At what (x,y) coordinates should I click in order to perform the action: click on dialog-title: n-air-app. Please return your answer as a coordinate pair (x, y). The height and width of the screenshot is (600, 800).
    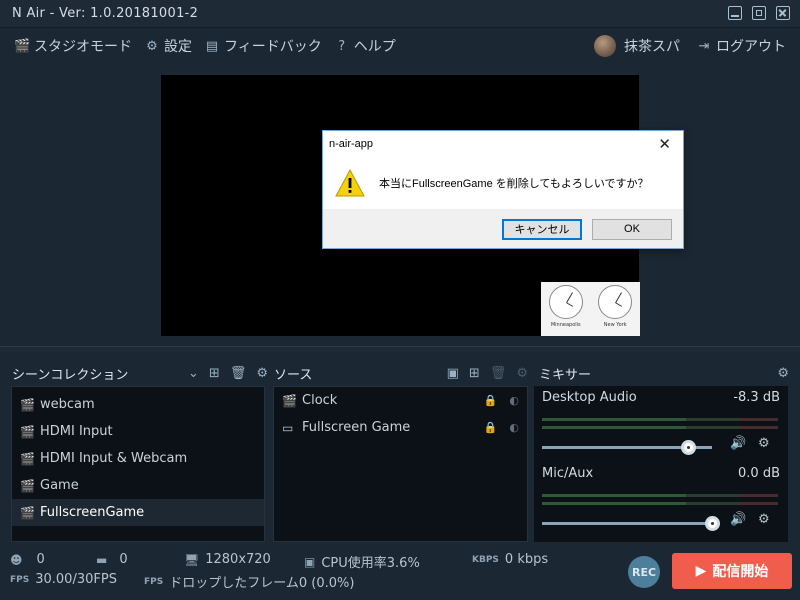
    Looking at the image, I should click on (351, 144).